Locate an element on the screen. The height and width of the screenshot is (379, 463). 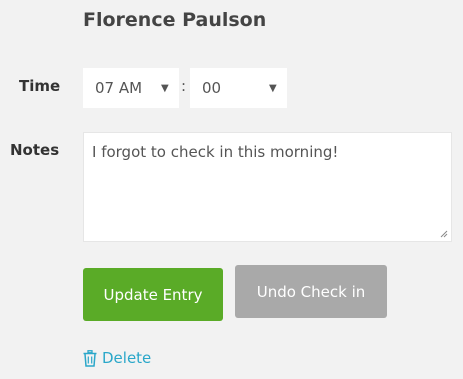
time-label: Time is located at coordinates (40, 86).